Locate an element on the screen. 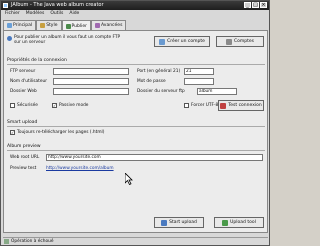 This screenshot has width=320, height=246. create-account-button: Créer un compte is located at coordinates (182, 41).